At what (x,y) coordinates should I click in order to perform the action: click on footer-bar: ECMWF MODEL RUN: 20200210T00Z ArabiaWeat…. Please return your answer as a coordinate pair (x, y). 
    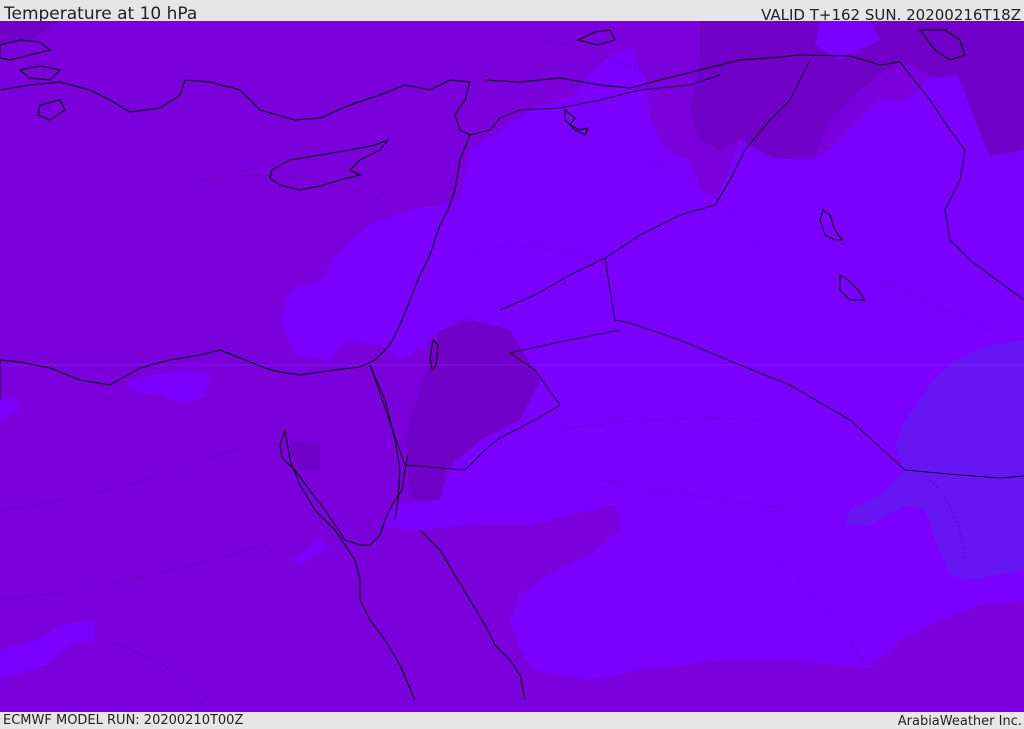
    Looking at the image, I should click on (512, 720).